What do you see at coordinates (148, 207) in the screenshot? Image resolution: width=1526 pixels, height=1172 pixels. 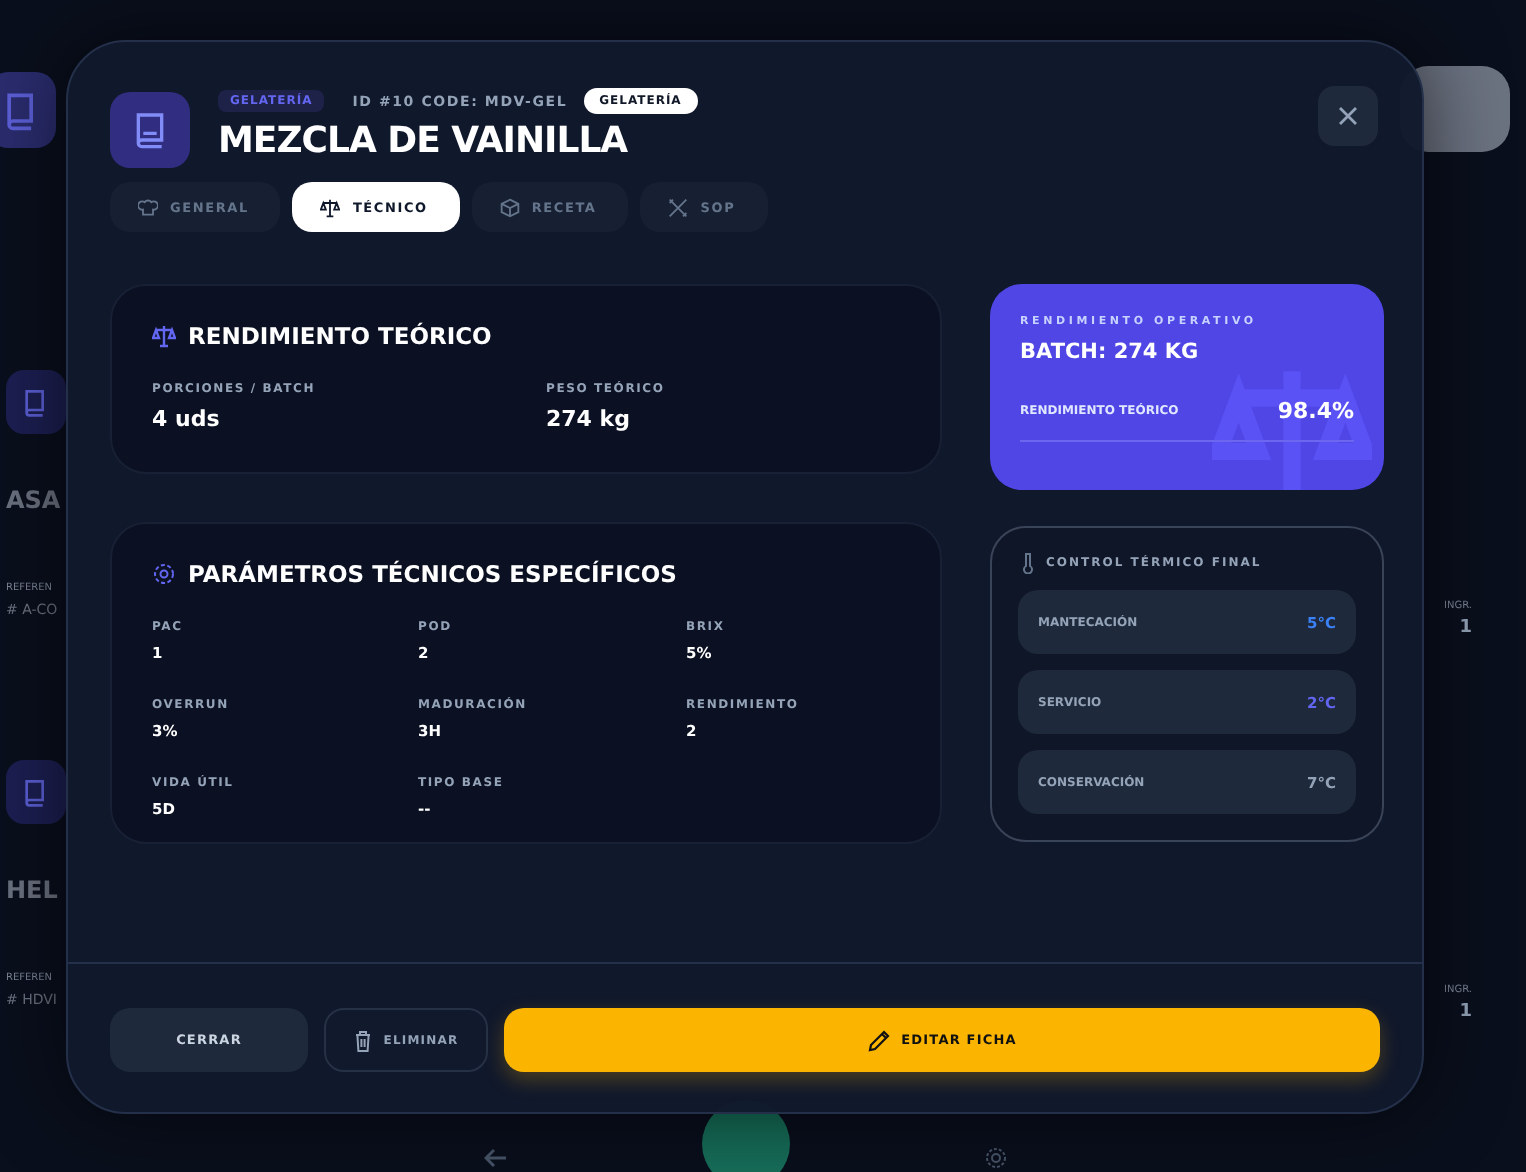 I see `chef-hat-icon` at bounding box center [148, 207].